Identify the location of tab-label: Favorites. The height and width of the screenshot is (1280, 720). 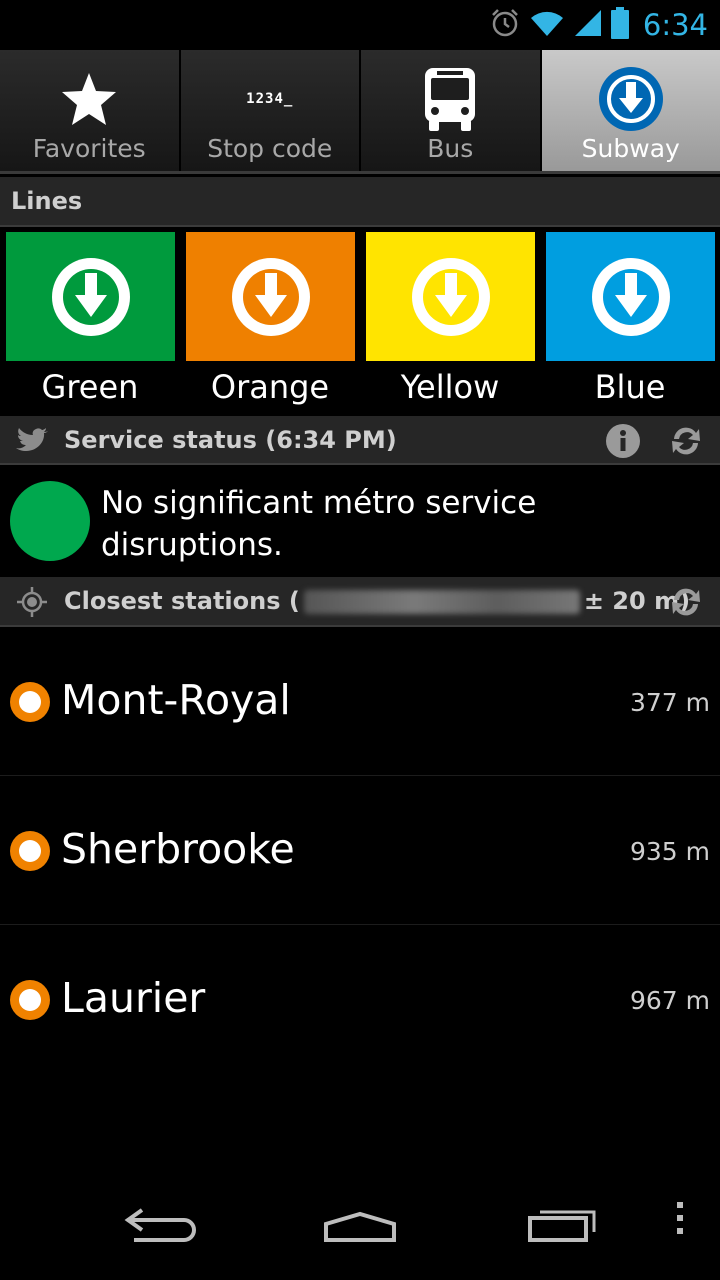
(89, 148).